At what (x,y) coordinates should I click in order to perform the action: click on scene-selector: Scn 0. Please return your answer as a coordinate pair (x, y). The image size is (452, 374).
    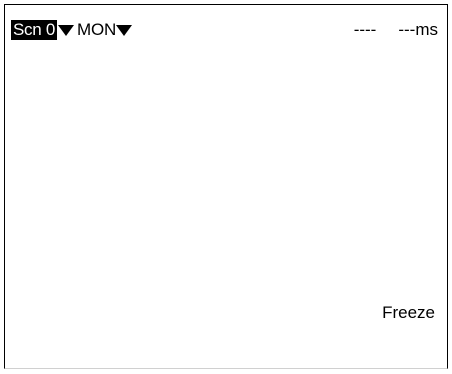
    Looking at the image, I should click on (44, 30).